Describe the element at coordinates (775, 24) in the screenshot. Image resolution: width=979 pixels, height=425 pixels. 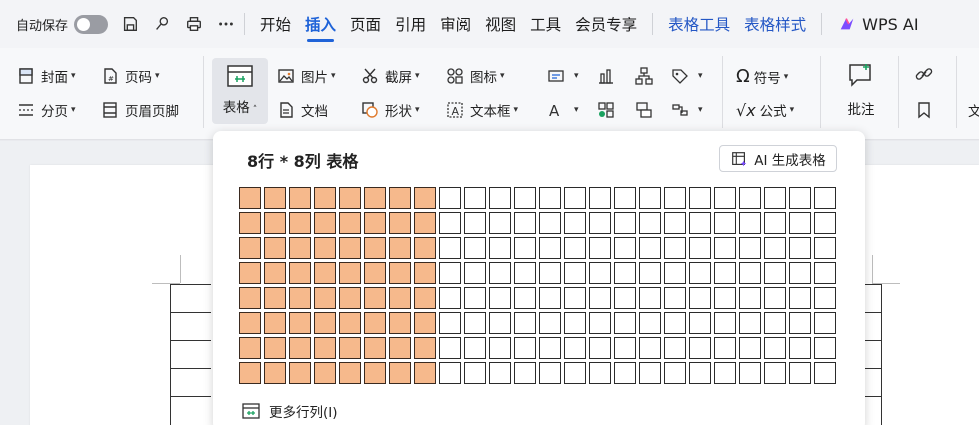
I see `tab-table-style: 表格样式` at that location.